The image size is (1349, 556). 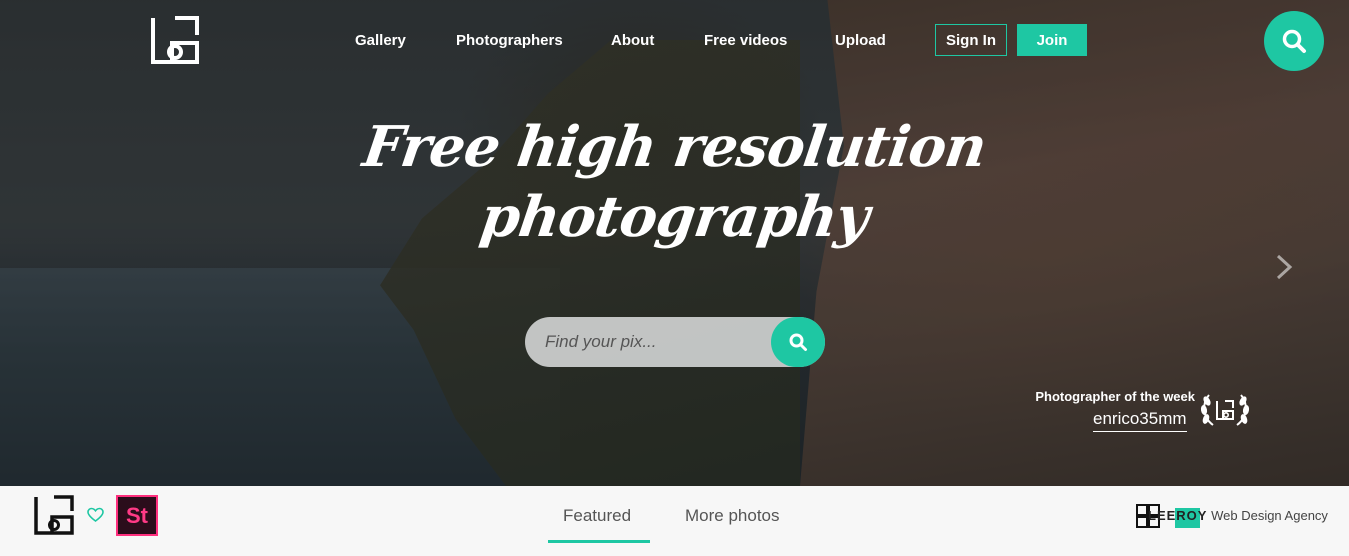 I want to click on tab-more-photos: More photos, so click(x=732, y=516).